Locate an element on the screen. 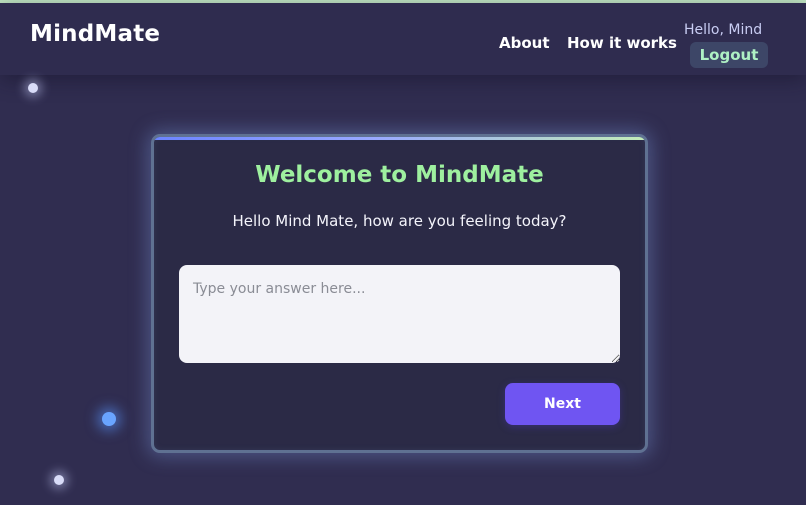  answer-textarea is located at coordinates (399, 314).